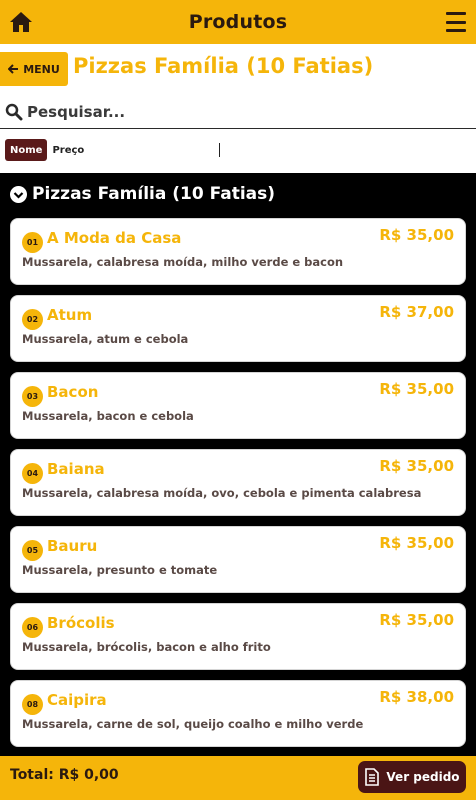 This screenshot has width=476, height=800. What do you see at coordinates (32, 242) in the screenshot?
I see `product-number: 01` at bounding box center [32, 242].